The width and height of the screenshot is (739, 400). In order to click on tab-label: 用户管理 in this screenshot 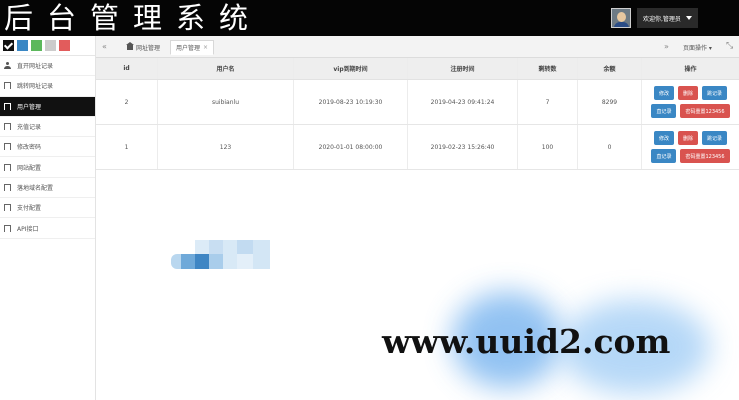, I will do `click(188, 48)`.